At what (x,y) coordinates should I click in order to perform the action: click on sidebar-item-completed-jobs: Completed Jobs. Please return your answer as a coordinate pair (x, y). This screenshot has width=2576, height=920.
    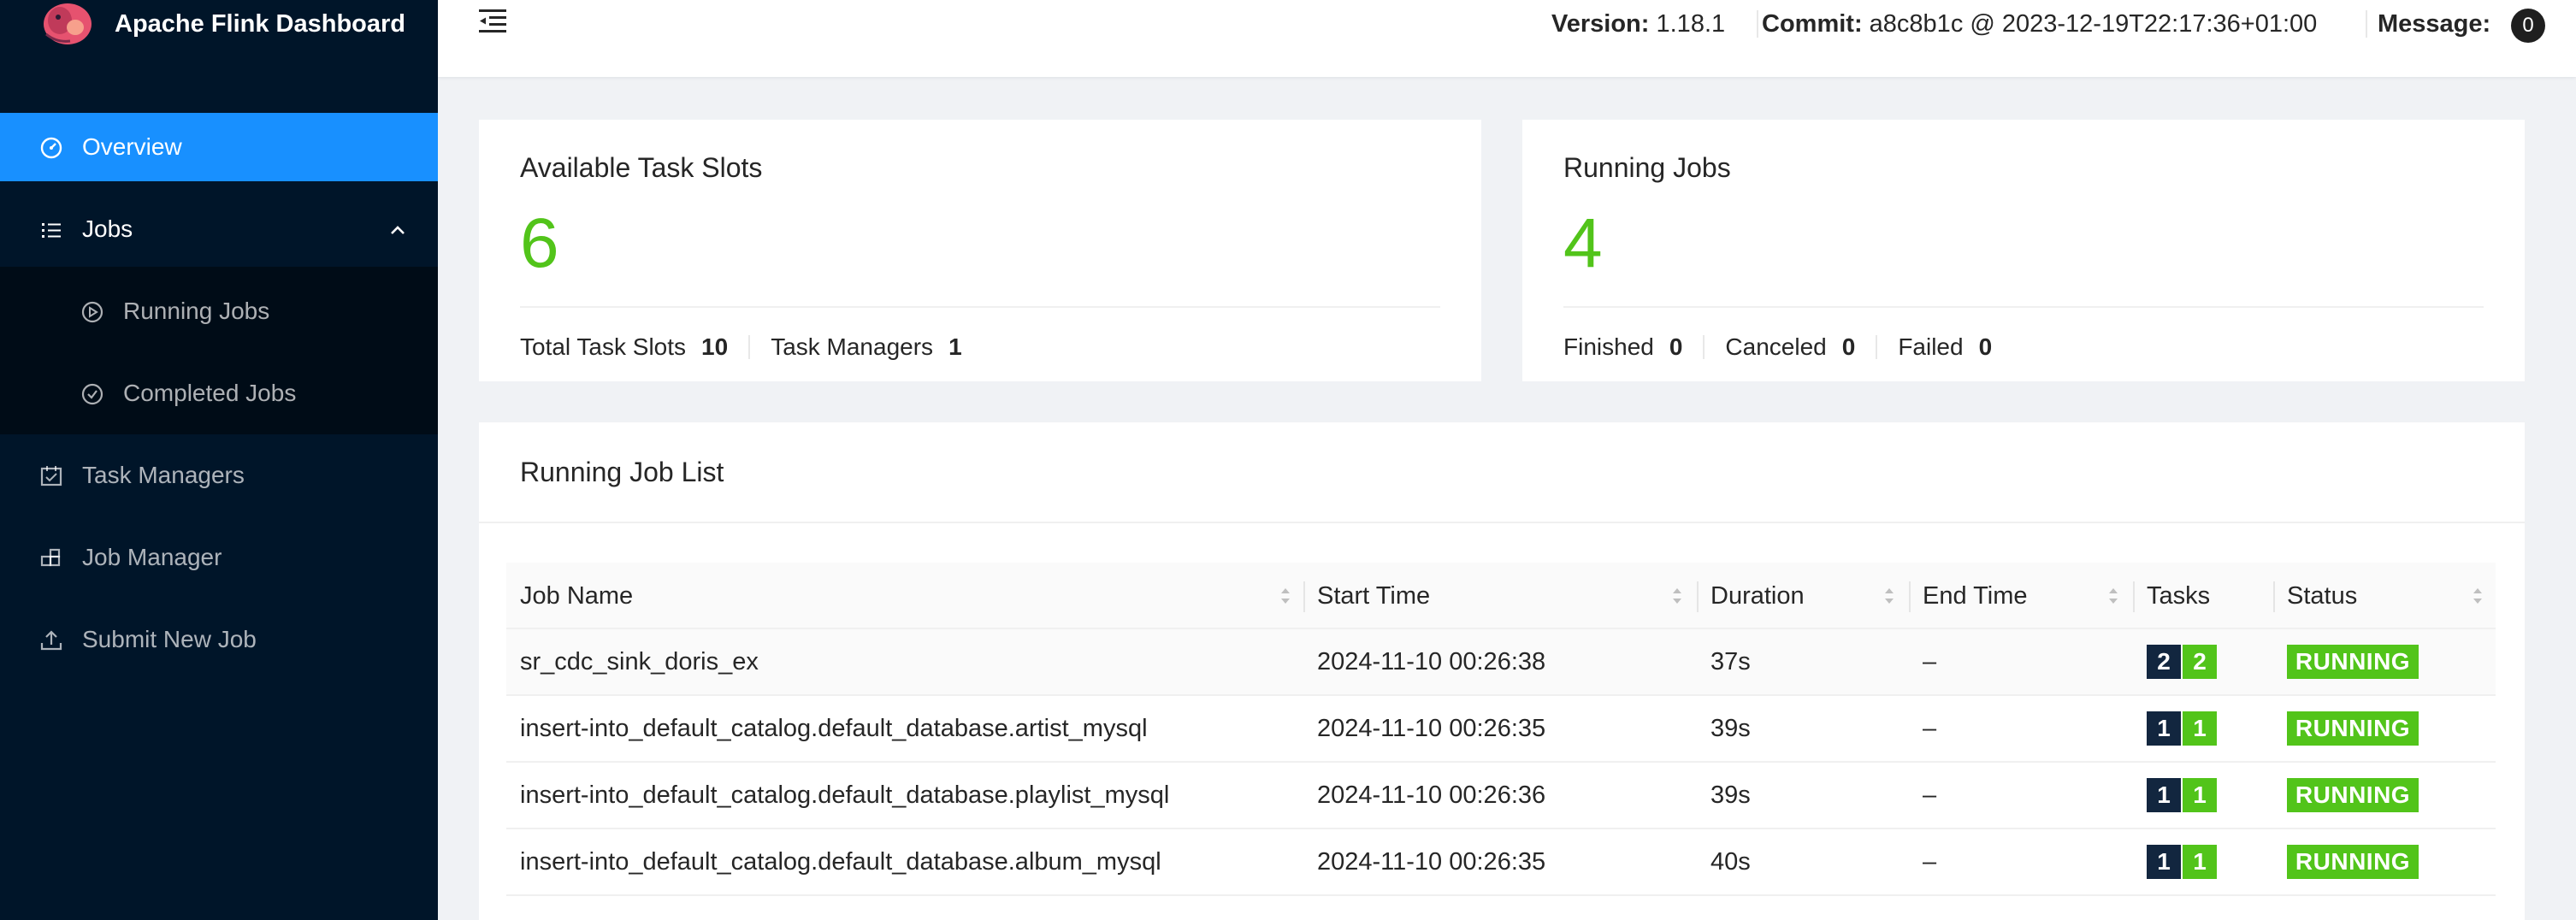
    Looking at the image, I should click on (219, 393).